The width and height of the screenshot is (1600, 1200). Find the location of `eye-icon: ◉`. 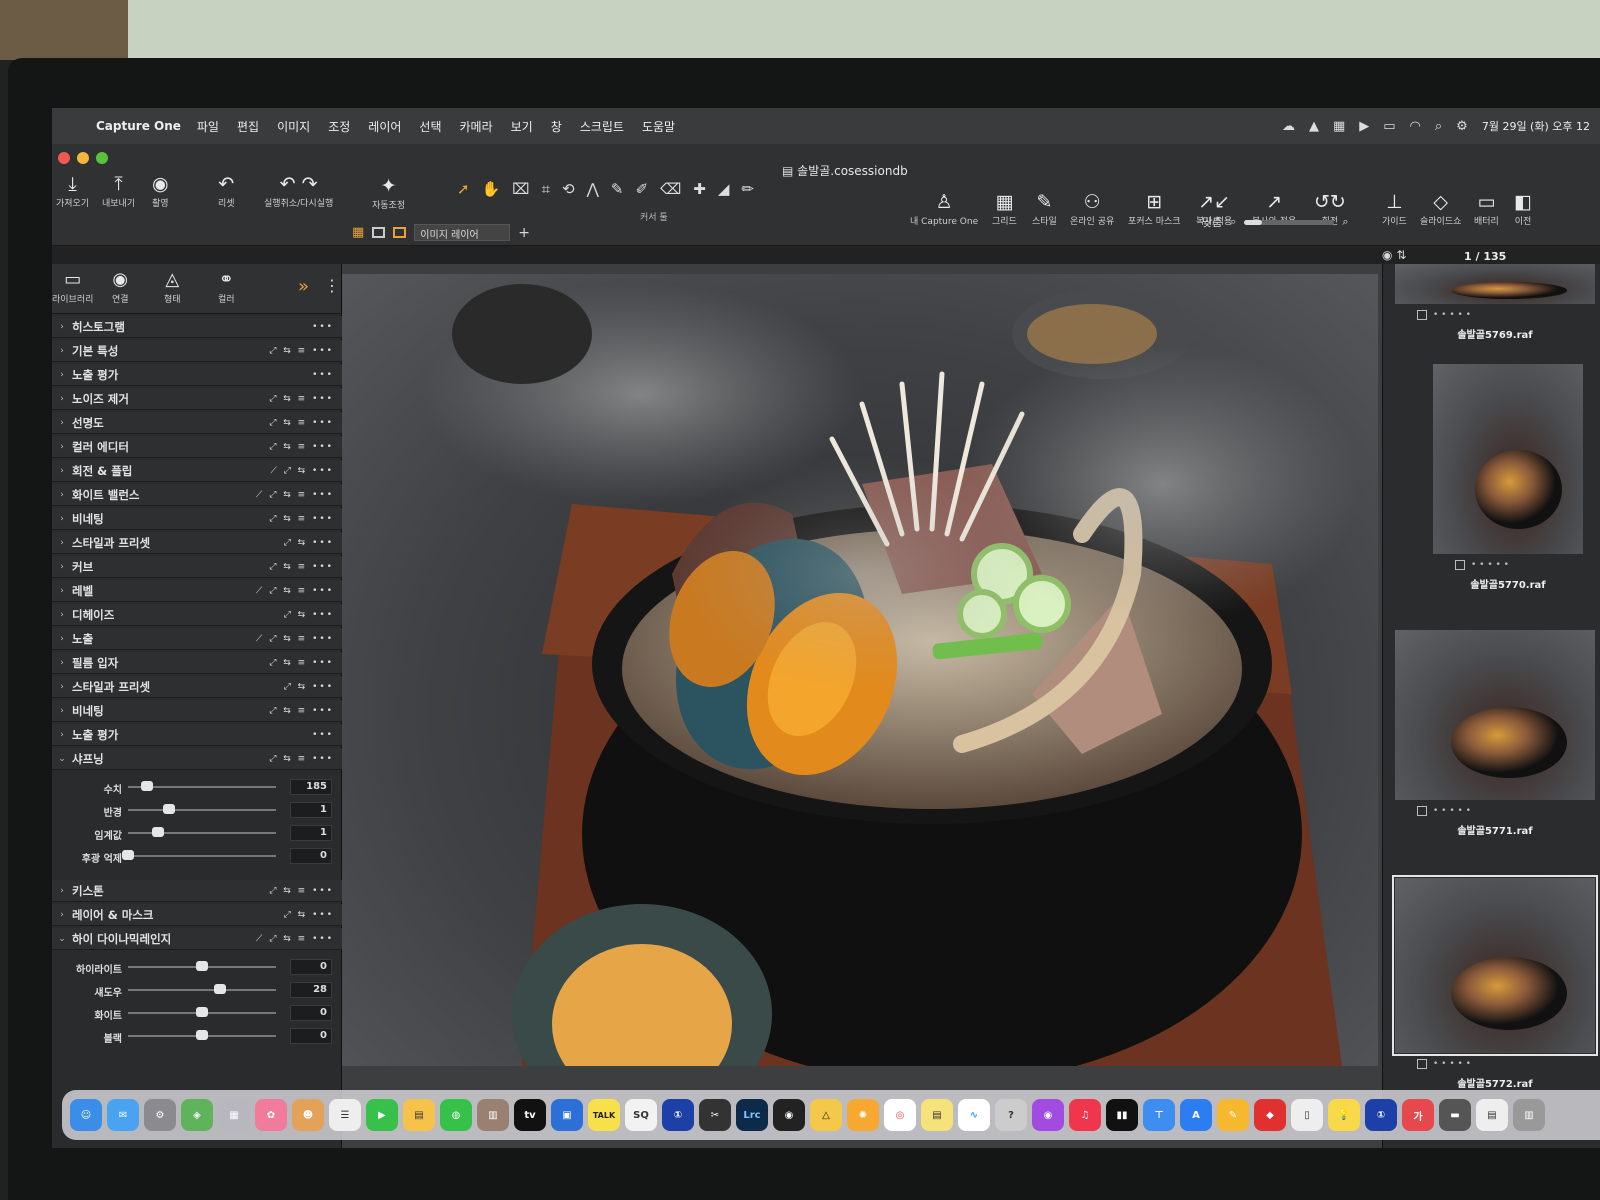

eye-icon: ◉ is located at coordinates (1387, 255).